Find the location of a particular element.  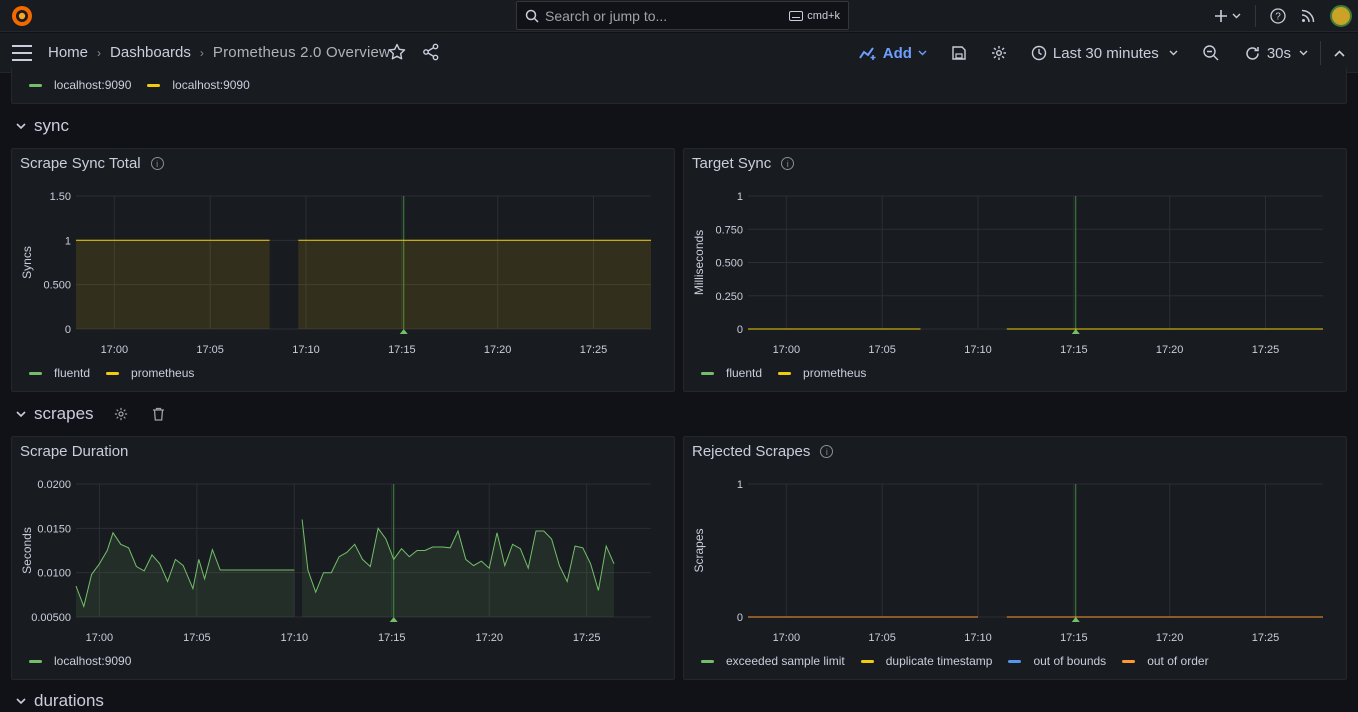

panel-title: Rejected Scrapes i is located at coordinates (763, 451).